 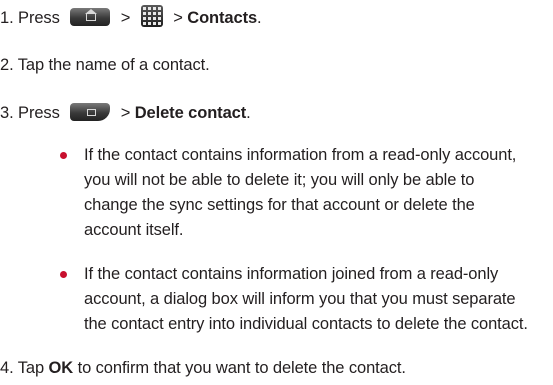 What do you see at coordinates (30, 113) in the screenshot?
I see `step-3-prefix: 3. Press` at bounding box center [30, 113].